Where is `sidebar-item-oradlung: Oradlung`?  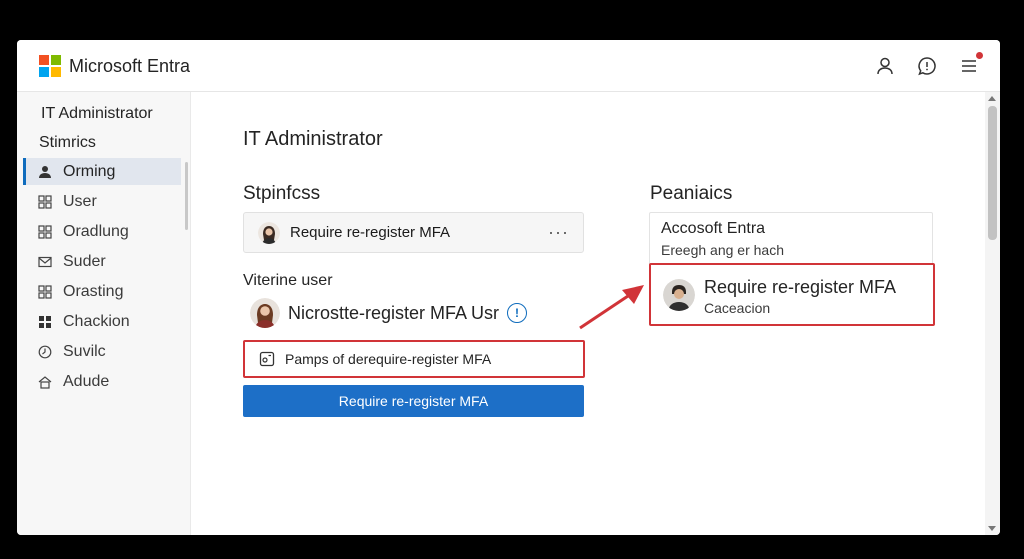 sidebar-item-oradlung: Oradlung is located at coordinates (102, 231).